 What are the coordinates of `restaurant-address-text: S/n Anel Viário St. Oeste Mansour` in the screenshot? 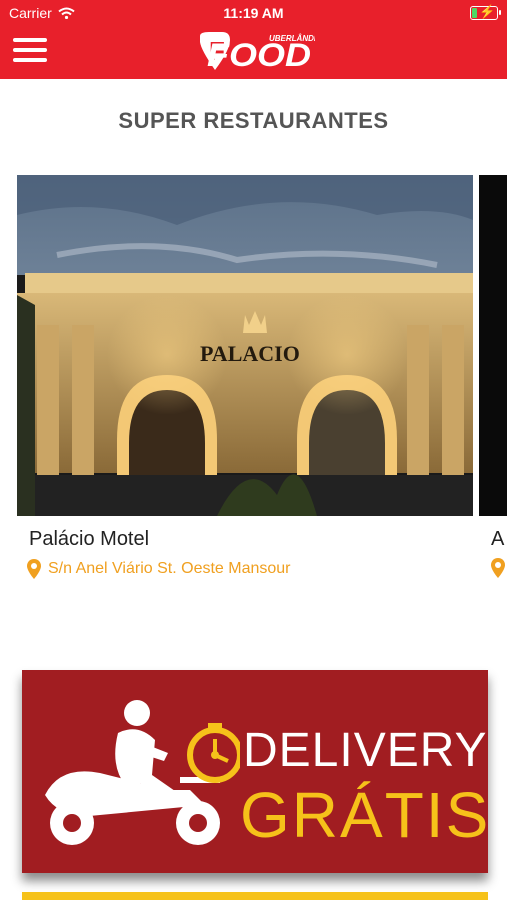 It's located at (169, 568).